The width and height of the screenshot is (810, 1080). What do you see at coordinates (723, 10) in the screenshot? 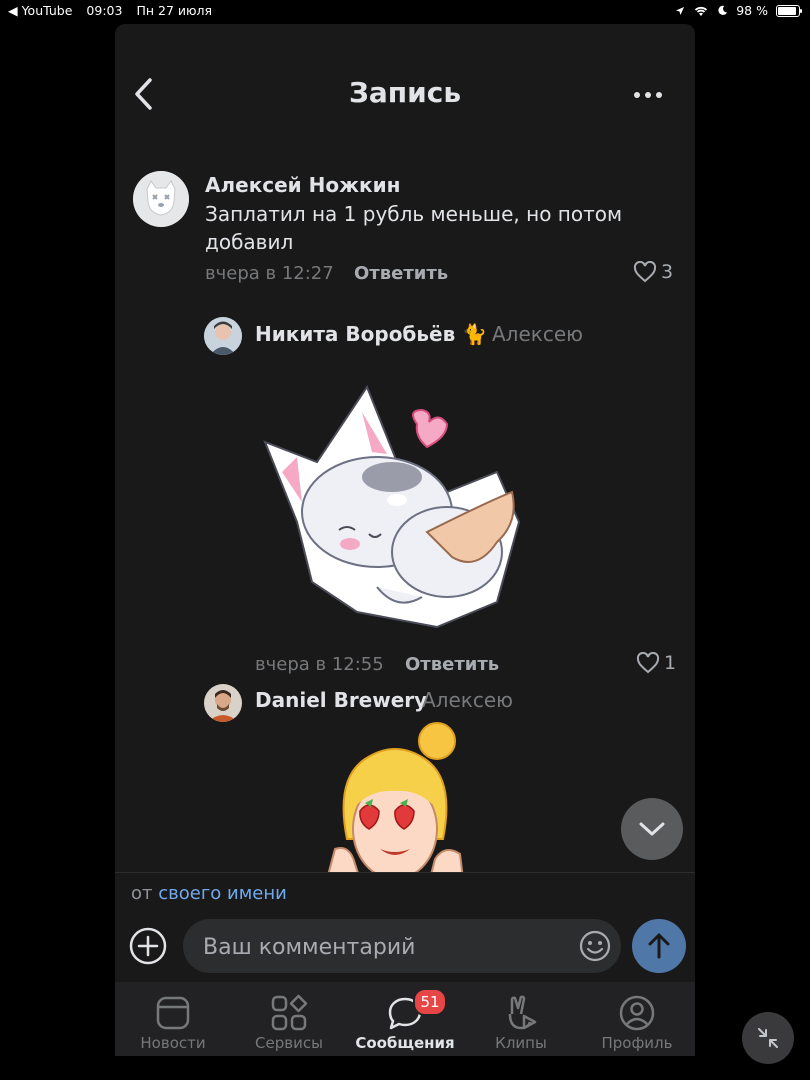
I see `moon-icon` at bounding box center [723, 10].